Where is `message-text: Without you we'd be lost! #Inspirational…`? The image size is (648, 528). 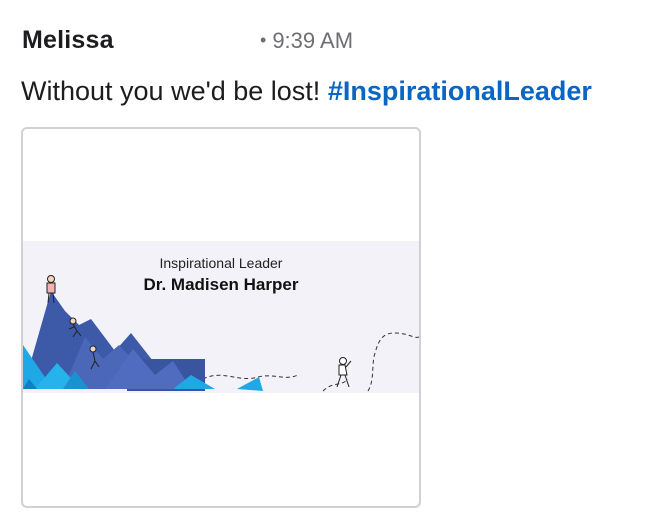
message-text: Without you we'd be lost! #Inspirational… is located at coordinates (306, 91).